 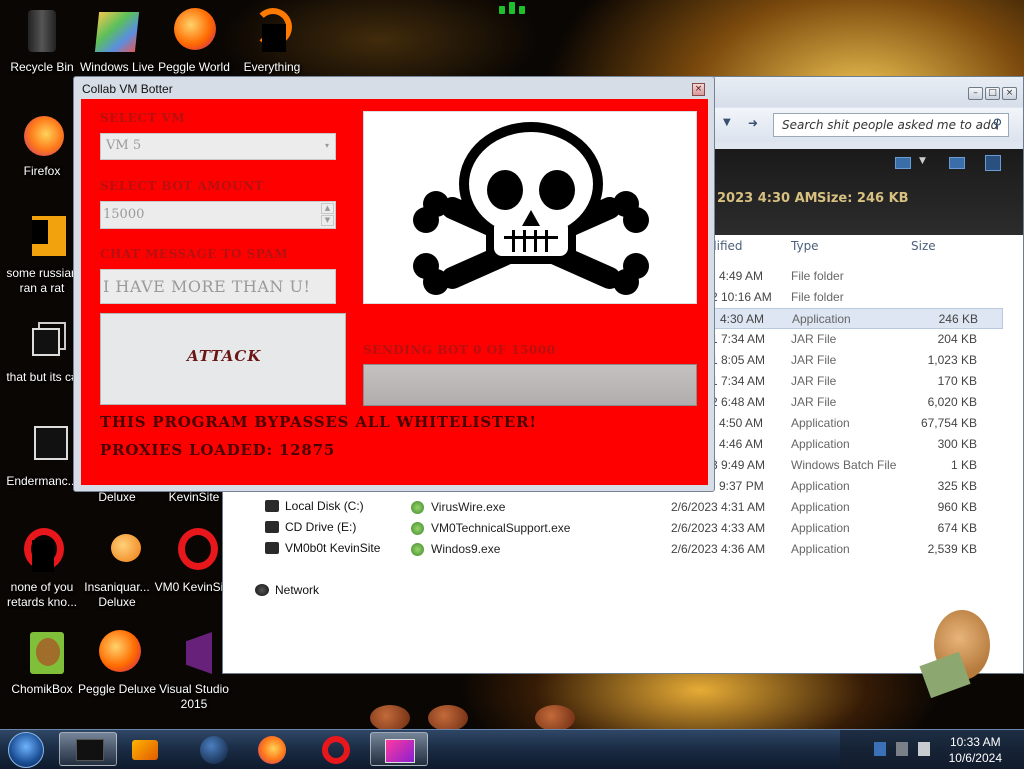 I want to click on nav-item-network: Network, so click(x=287, y=590).